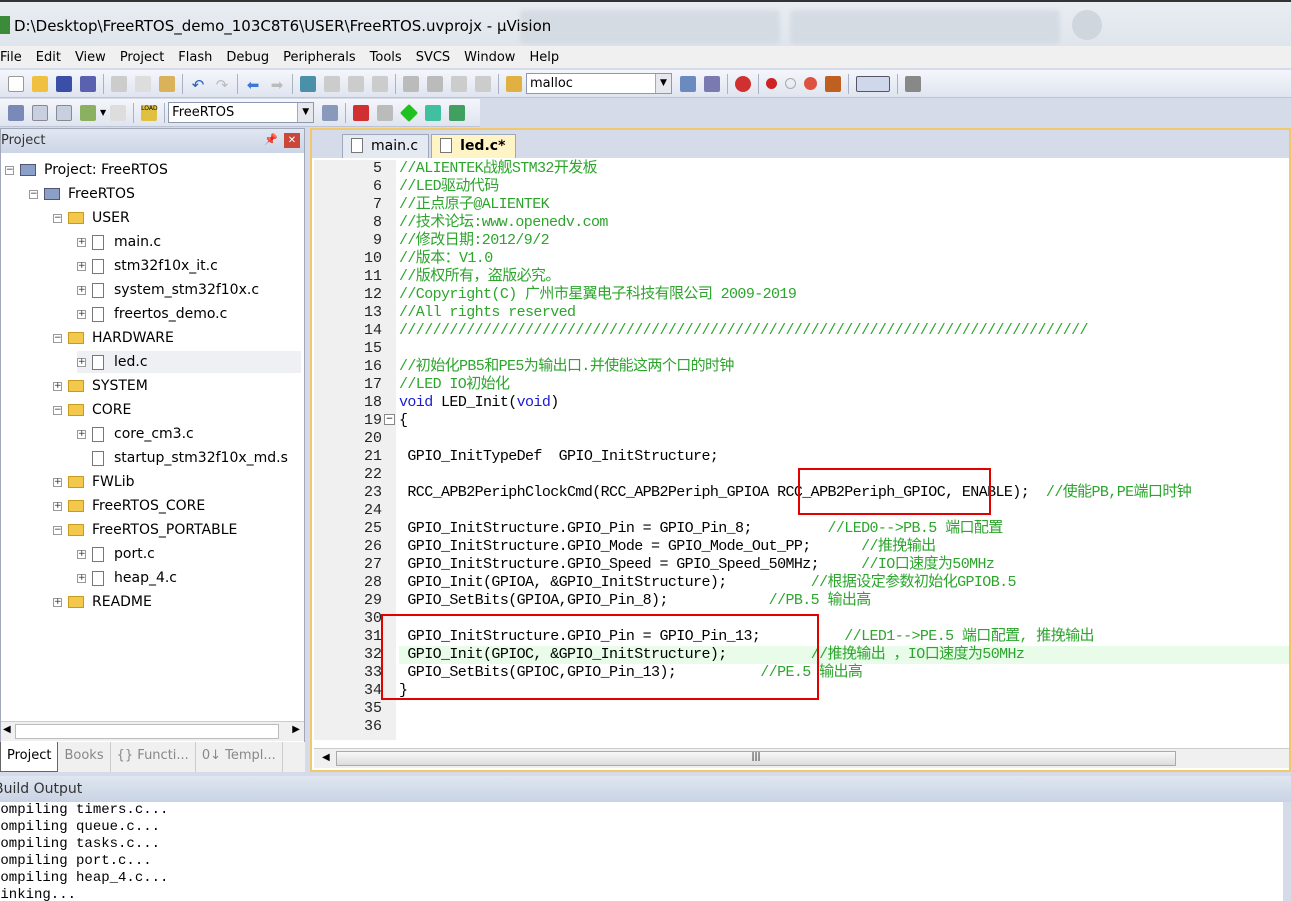  Describe the element at coordinates (182, 458) in the screenshot. I see `tree-item: +startup_stm32f10x_md.s` at that location.